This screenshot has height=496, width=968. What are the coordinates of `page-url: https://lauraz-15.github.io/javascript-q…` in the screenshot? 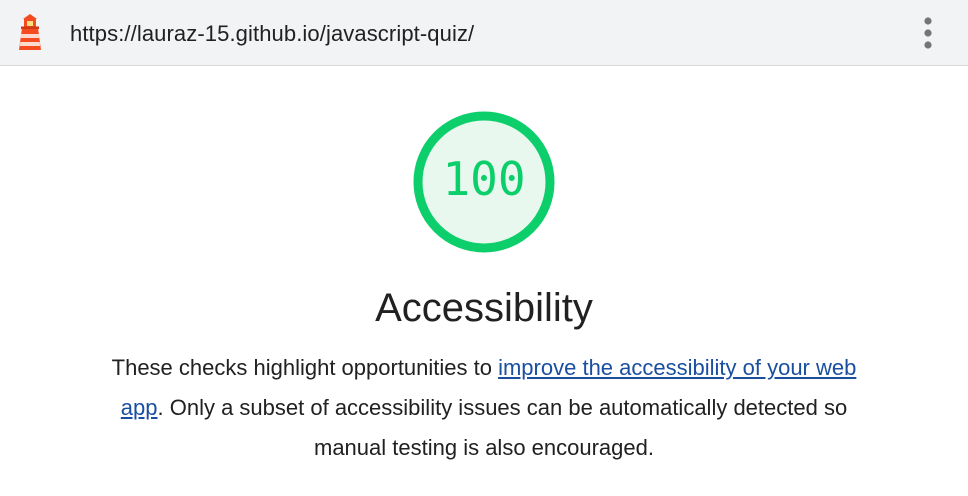 It's located at (272, 33).